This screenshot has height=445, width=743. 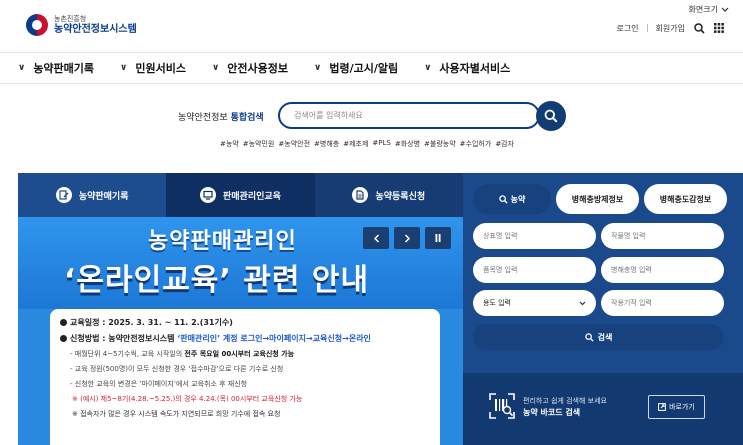 What do you see at coordinates (662, 303) in the screenshot?
I see `mechanism-input` at bounding box center [662, 303].